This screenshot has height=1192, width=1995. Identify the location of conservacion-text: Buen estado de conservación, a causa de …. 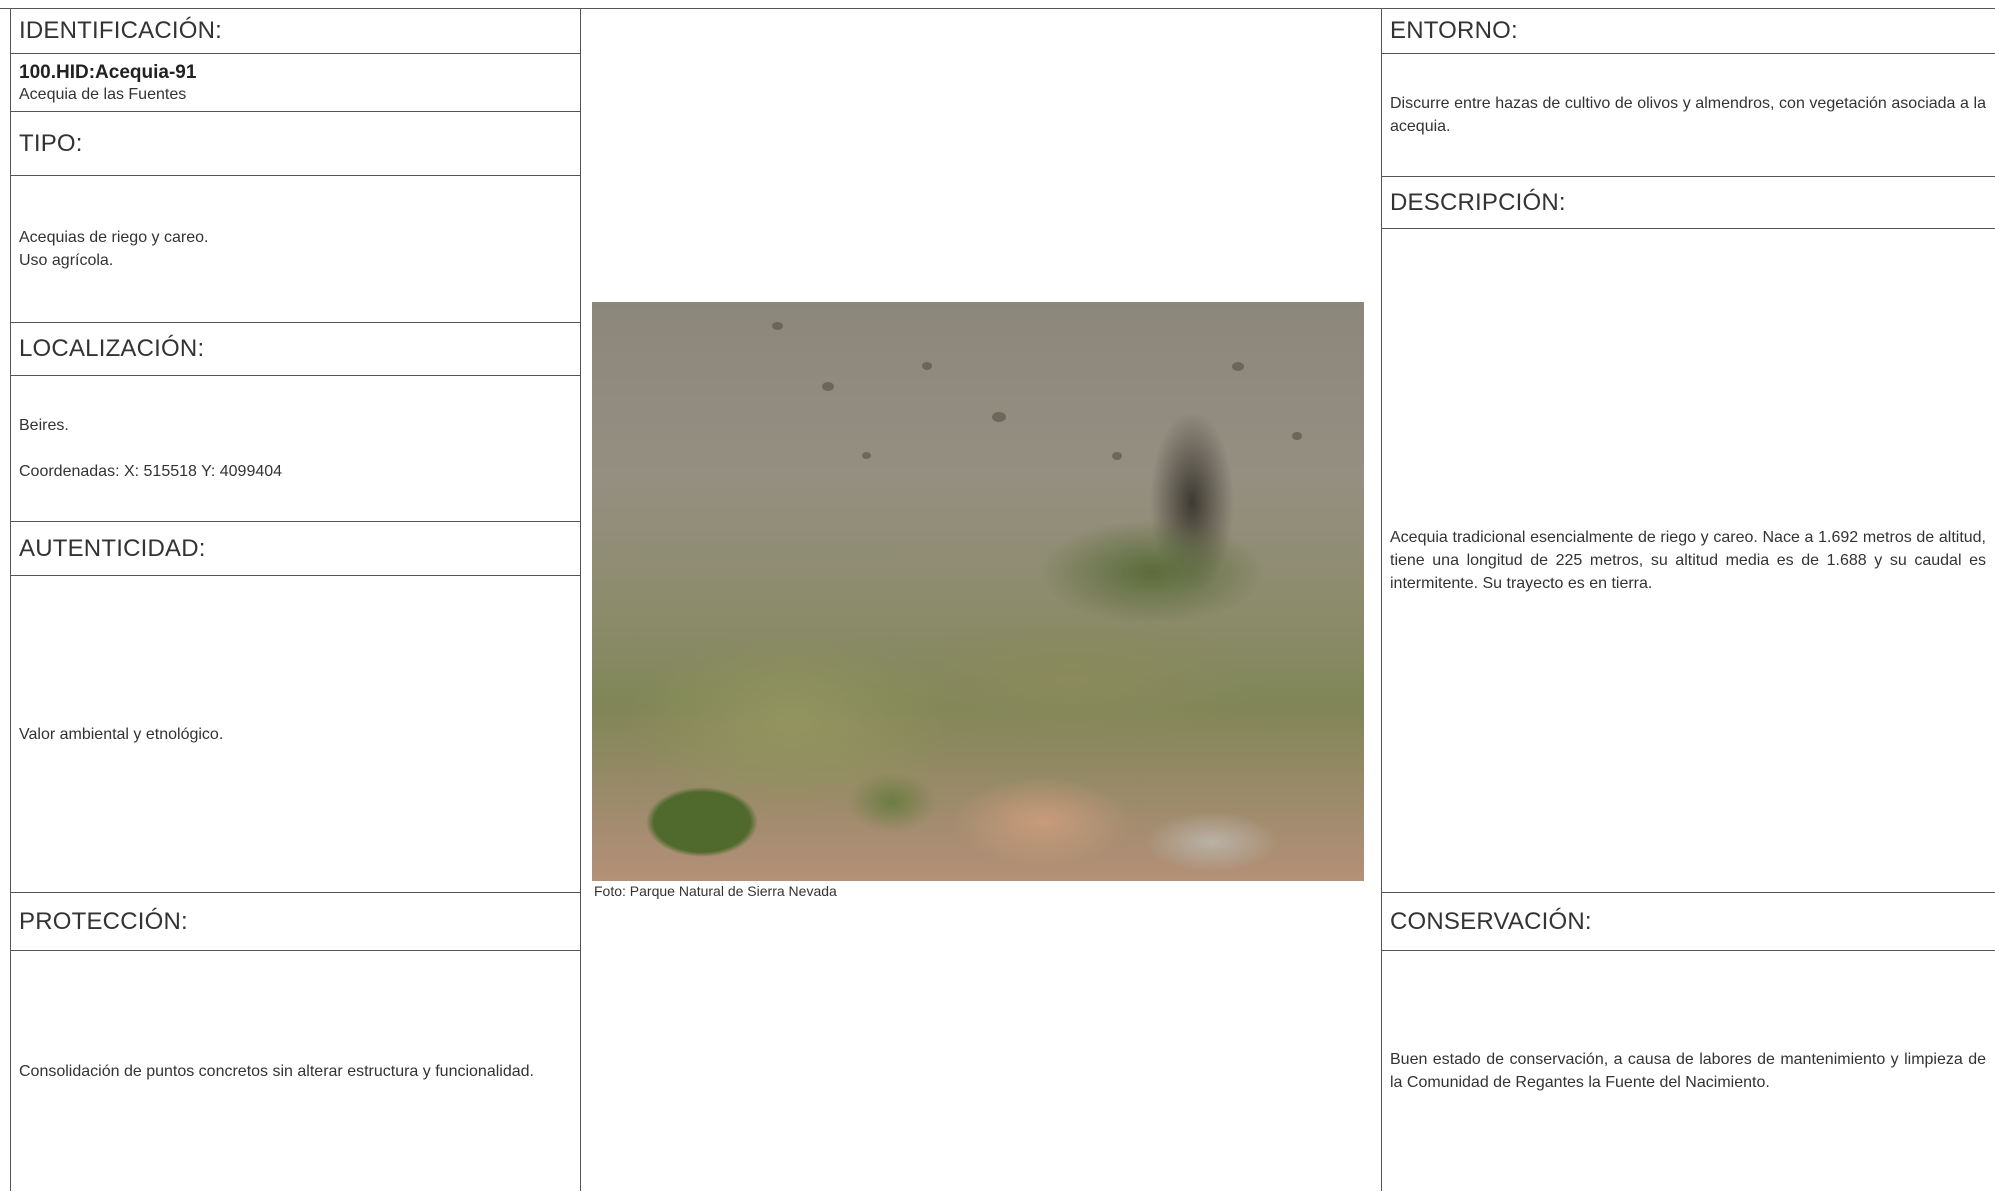
(1688, 1071).